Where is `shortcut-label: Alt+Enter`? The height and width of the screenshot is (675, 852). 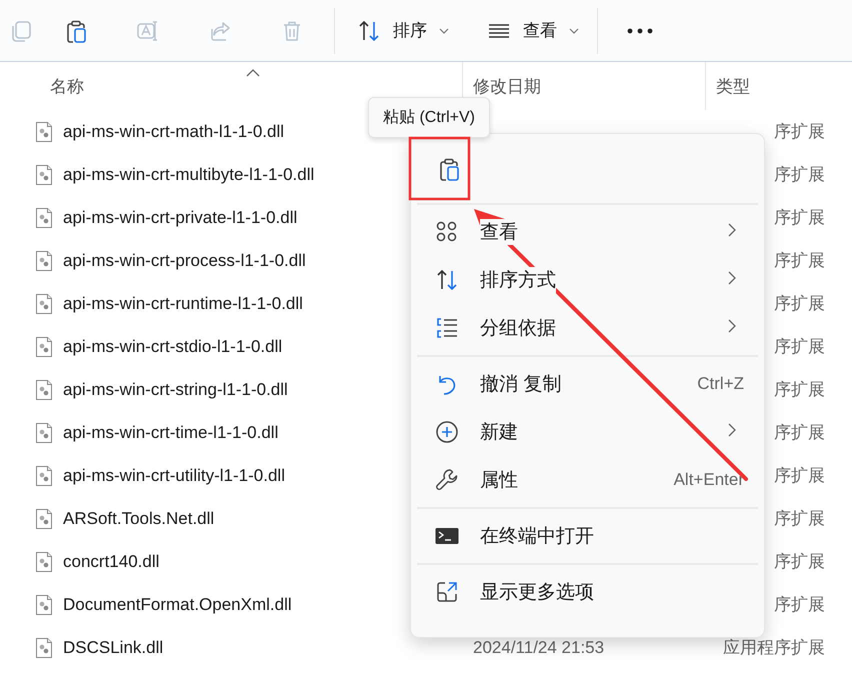
shortcut-label: Alt+Enter is located at coordinates (709, 480).